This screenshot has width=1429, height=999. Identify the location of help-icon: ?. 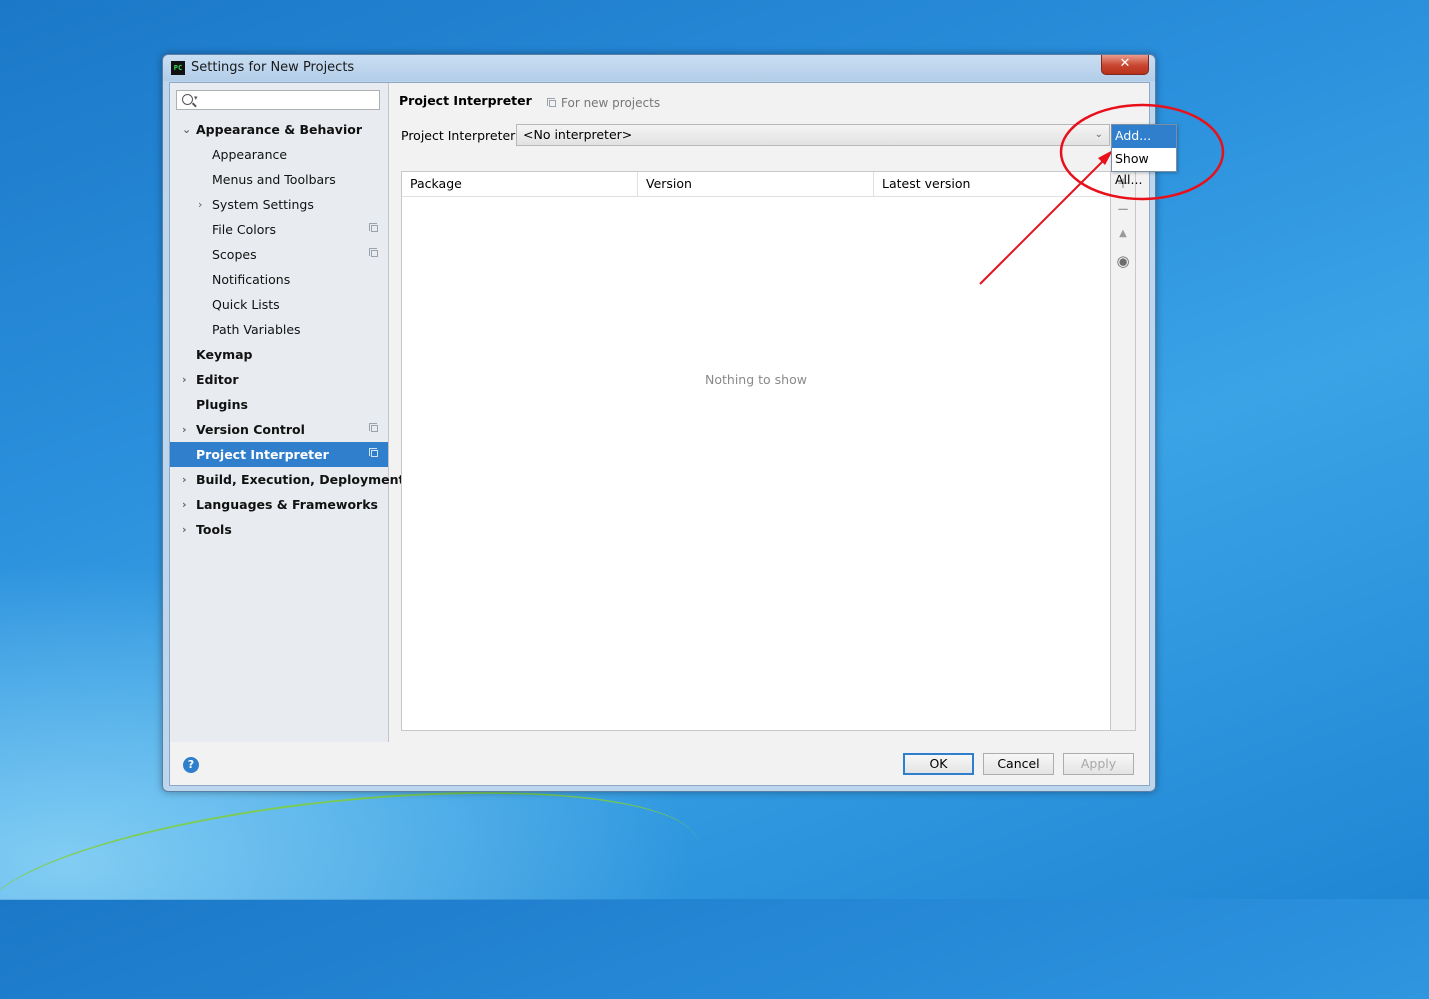
(191, 765).